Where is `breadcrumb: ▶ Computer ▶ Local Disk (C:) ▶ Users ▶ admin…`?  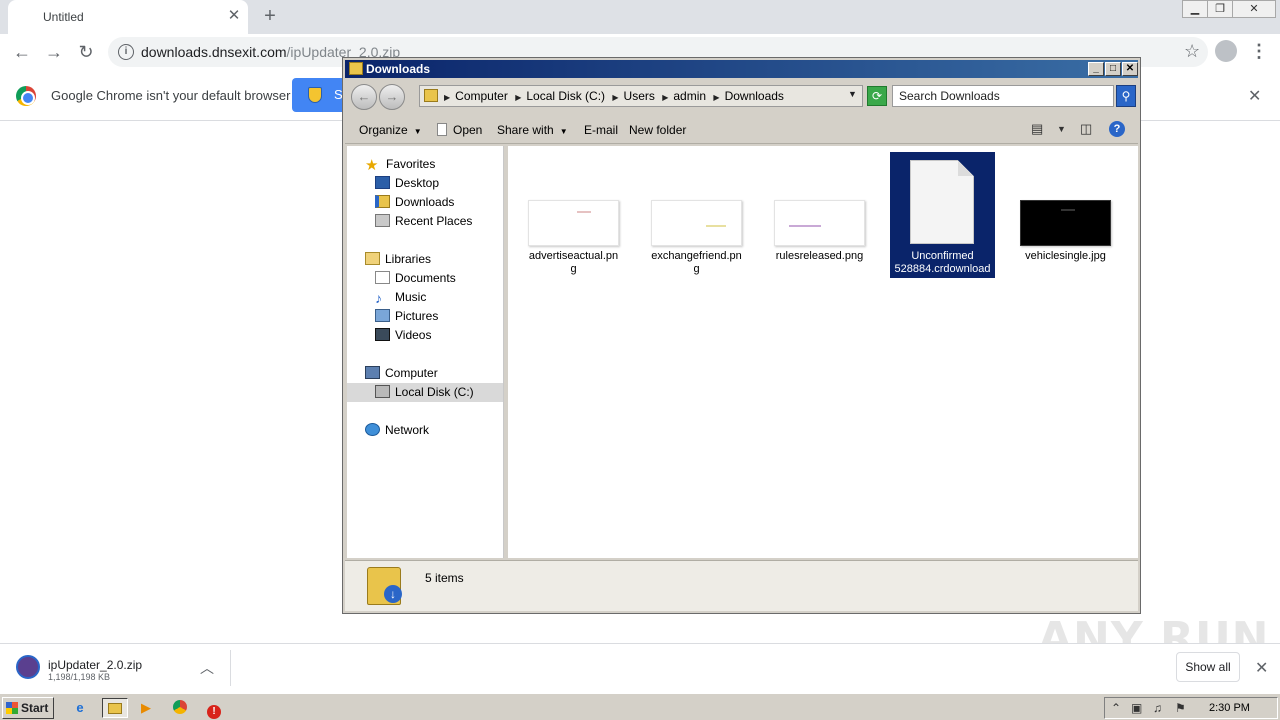
breadcrumb: ▶ Computer ▶ Local Disk (C:) ▶ Users ▶ admin… is located at coordinates (614, 96).